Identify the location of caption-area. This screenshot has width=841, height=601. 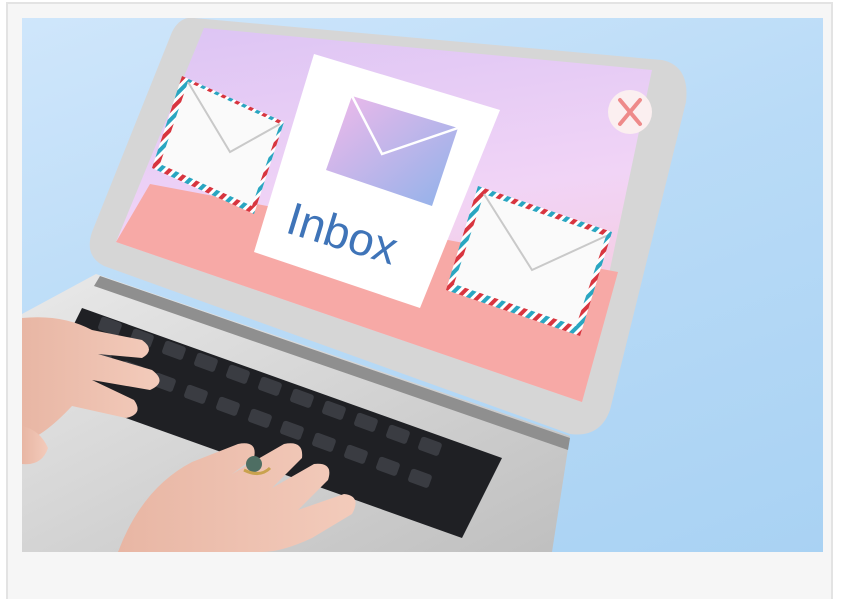
(422, 576).